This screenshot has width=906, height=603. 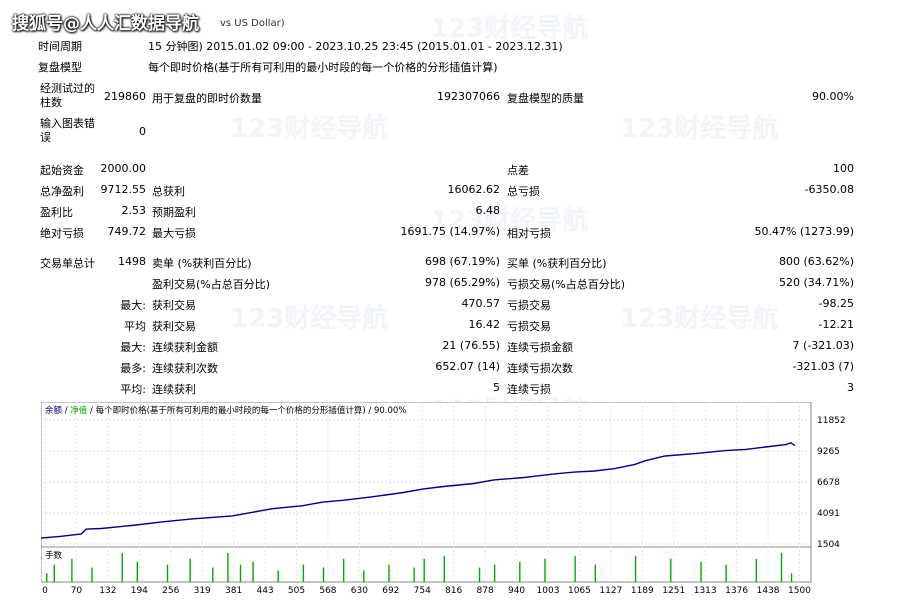 I want to click on spread-value: 100, so click(x=843, y=168).